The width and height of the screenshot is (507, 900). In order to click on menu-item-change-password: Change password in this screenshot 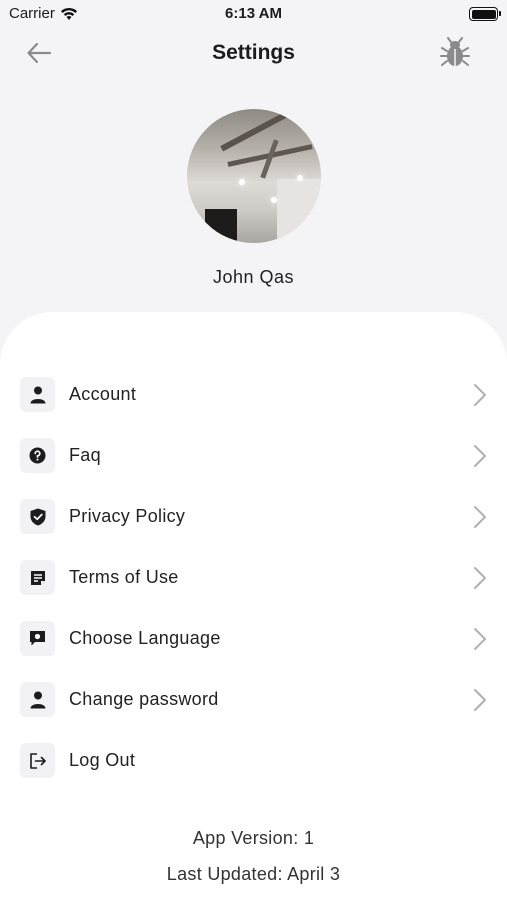, I will do `click(253, 699)`.